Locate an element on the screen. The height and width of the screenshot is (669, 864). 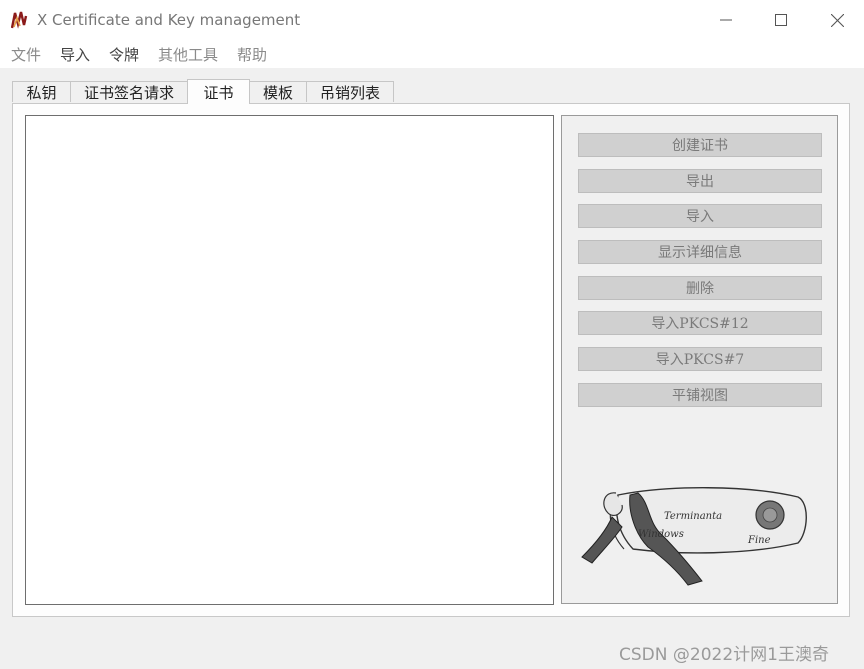
maximize-button is located at coordinates (781, 20).